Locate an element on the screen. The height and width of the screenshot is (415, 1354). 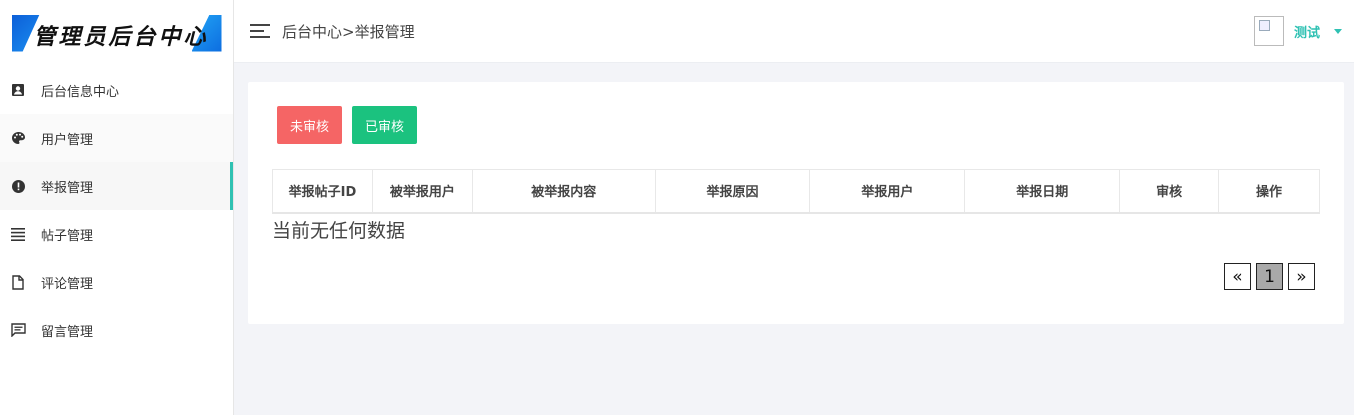
sidebar-item-label: 举报管理 is located at coordinates (67, 188).